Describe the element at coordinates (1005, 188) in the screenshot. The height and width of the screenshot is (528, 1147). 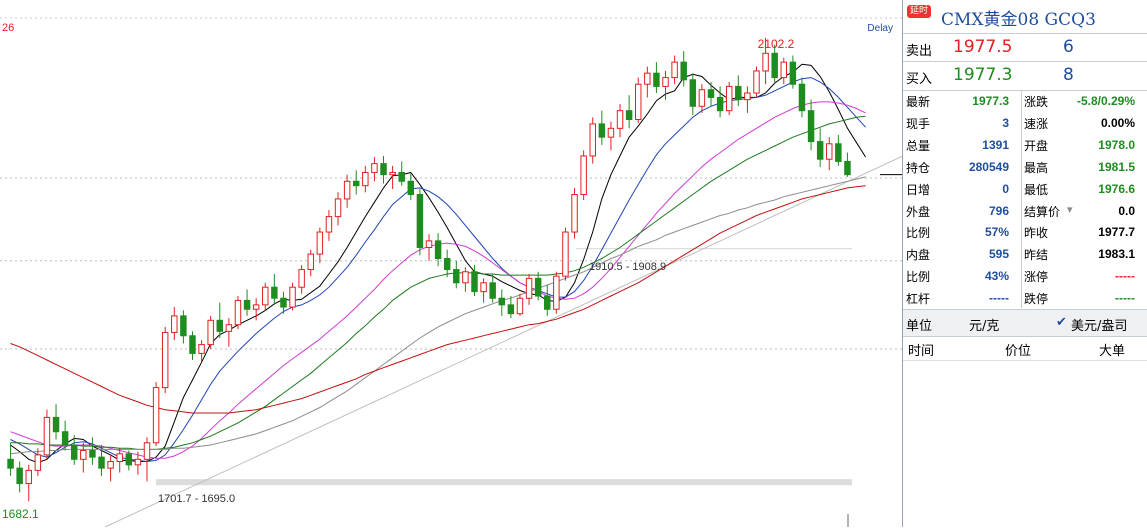
I see `stat-value: 0` at that location.